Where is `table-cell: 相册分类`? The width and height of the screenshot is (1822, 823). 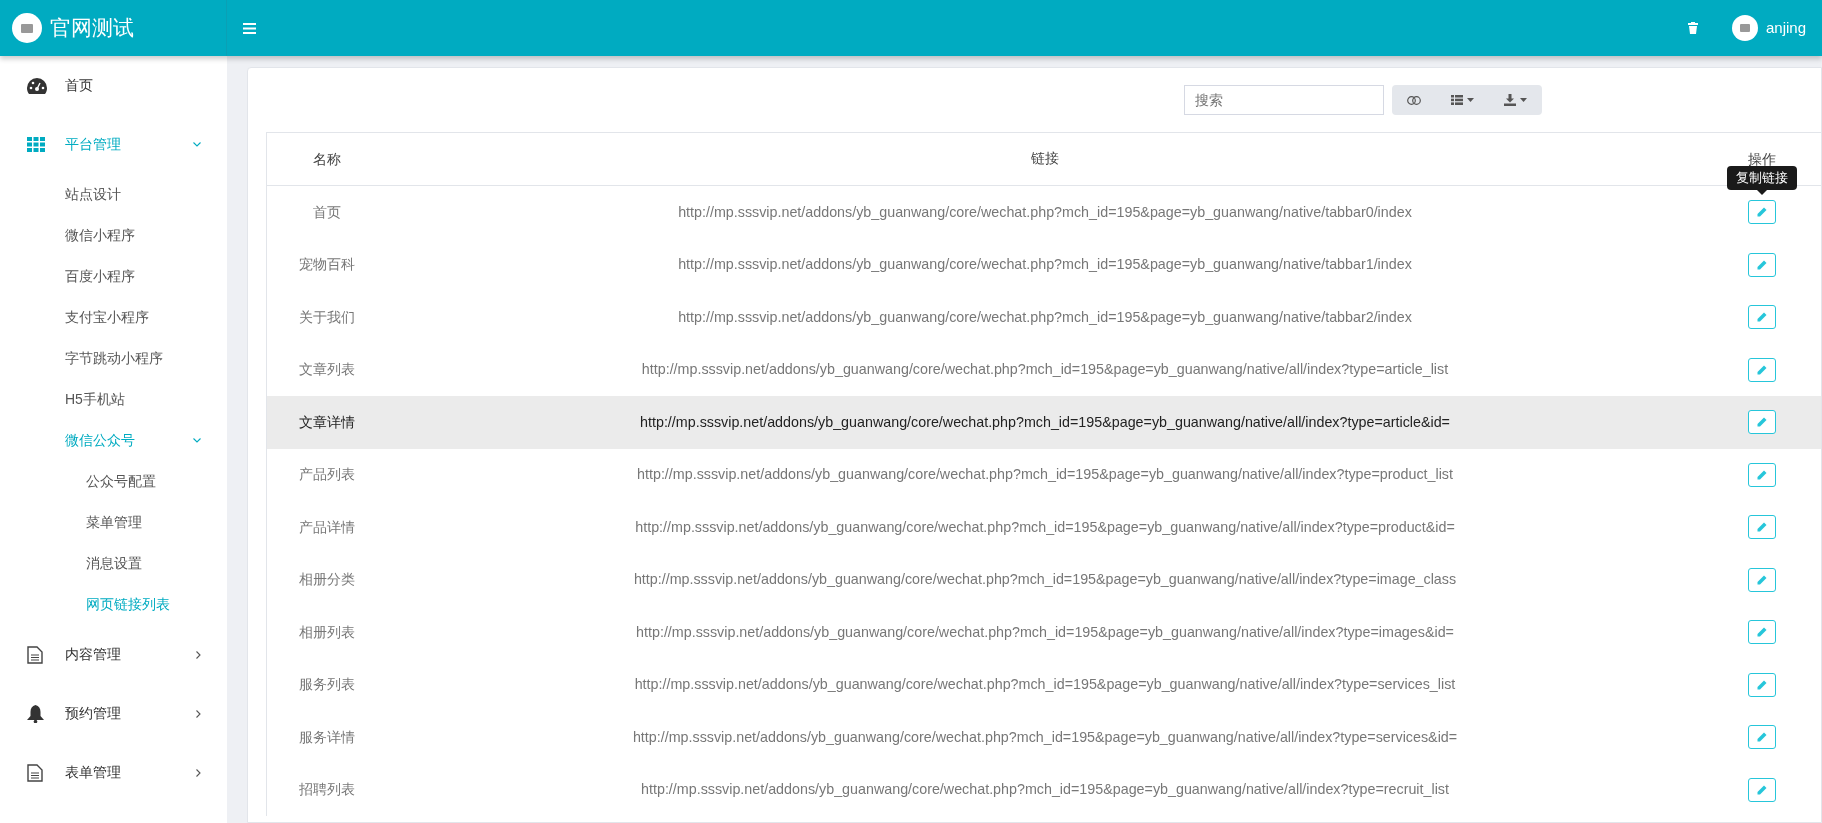
table-cell: 相册分类 is located at coordinates (327, 579).